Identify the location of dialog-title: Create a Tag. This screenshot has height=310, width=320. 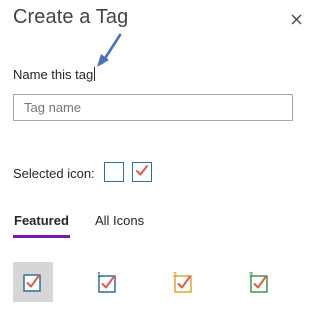
(71, 17).